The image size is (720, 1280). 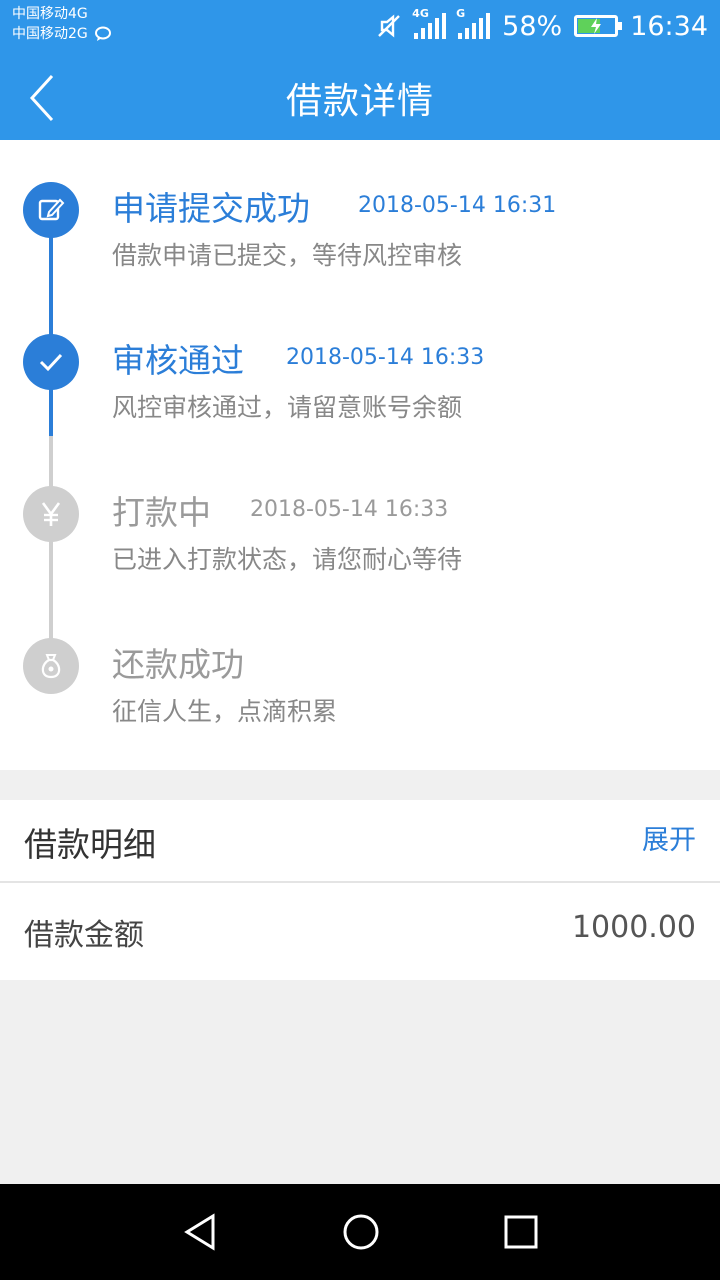 I want to click on nav-bar: 借款详情, so click(x=360, y=96).